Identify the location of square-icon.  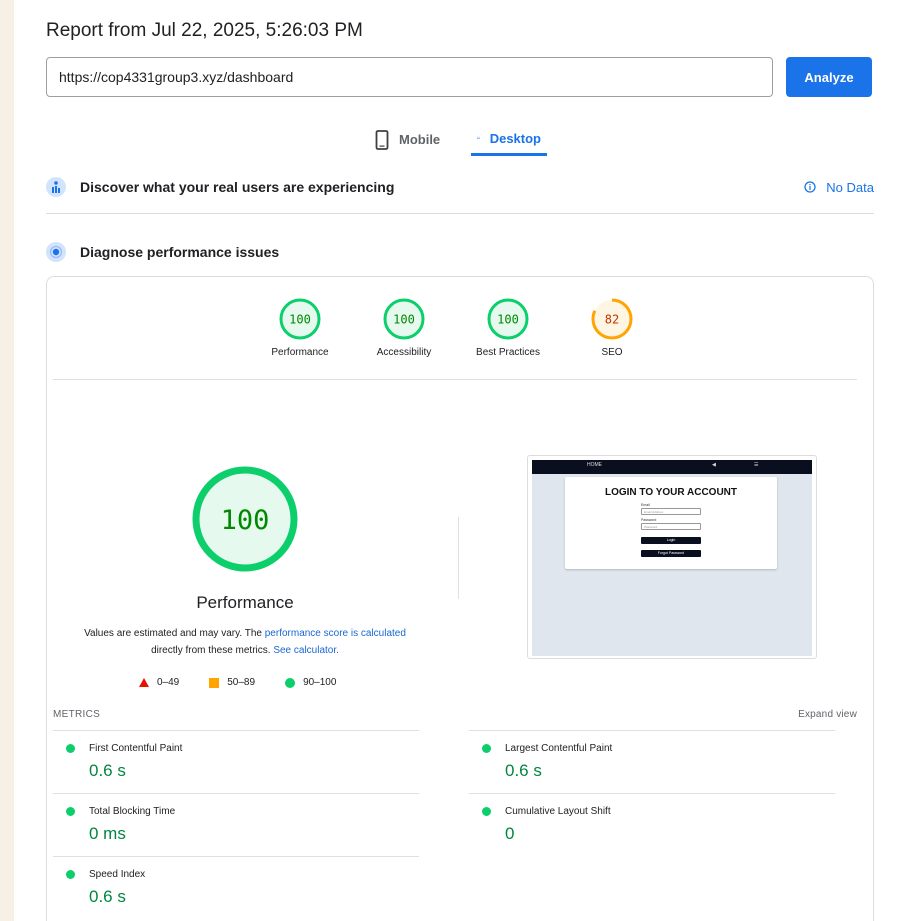
(214, 682).